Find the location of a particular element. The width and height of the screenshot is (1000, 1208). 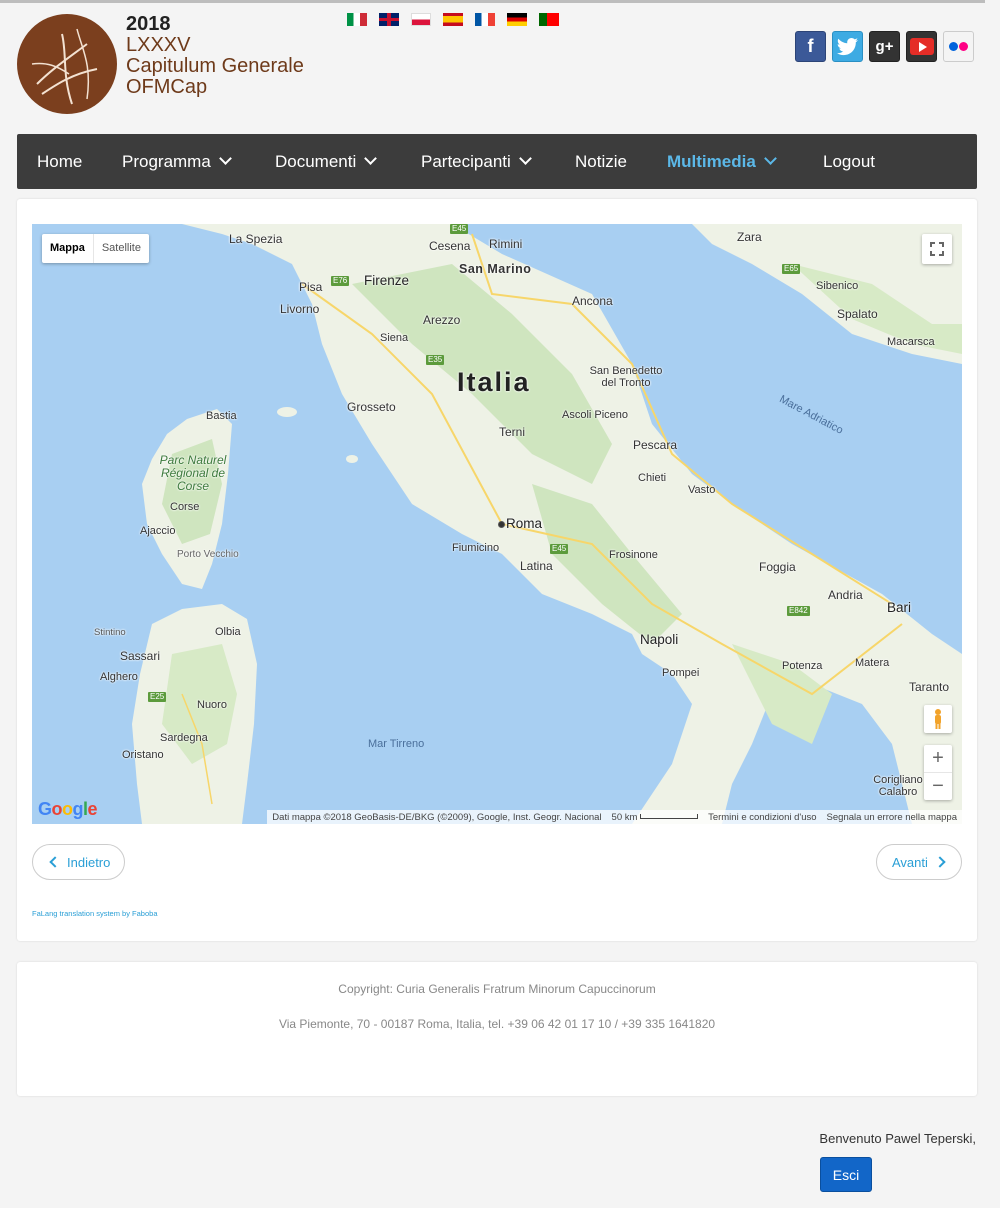

nav-programma: Programma is located at coordinates (177, 161).